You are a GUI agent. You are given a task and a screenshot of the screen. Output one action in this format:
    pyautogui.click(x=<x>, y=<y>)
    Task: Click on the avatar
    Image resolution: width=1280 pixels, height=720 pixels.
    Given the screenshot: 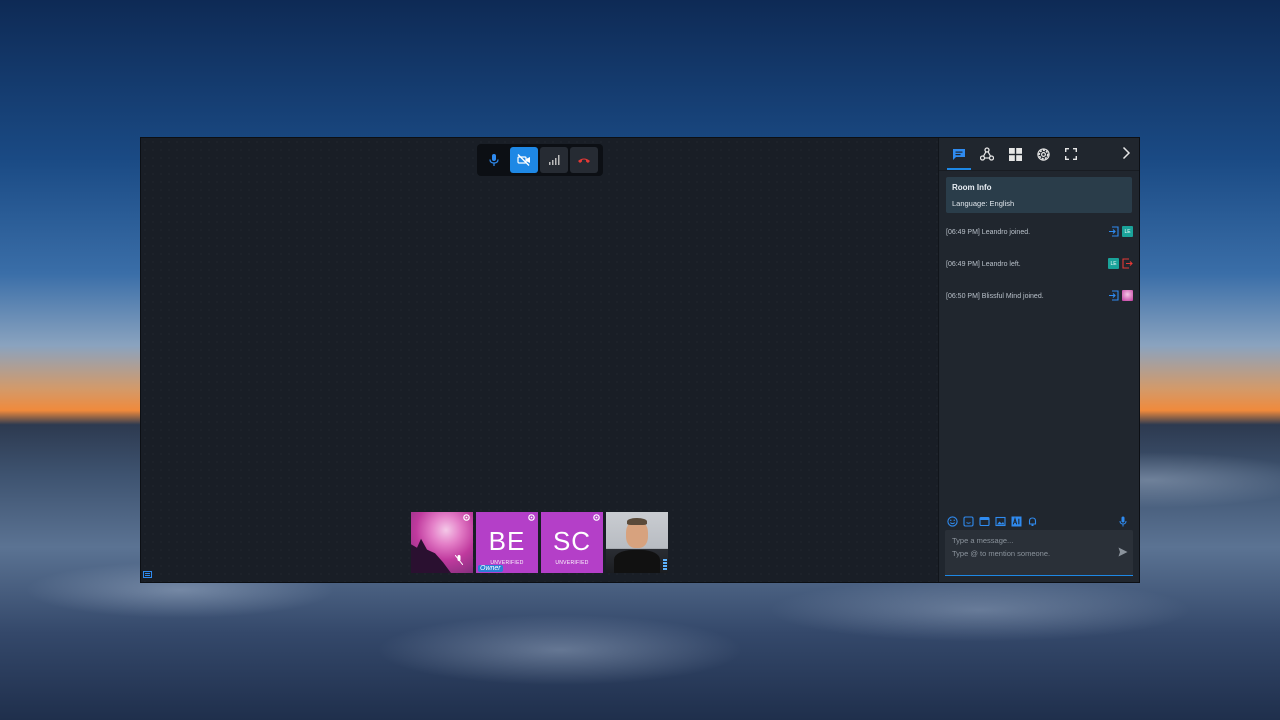 What is the action you would take?
    pyautogui.click(x=1127, y=295)
    